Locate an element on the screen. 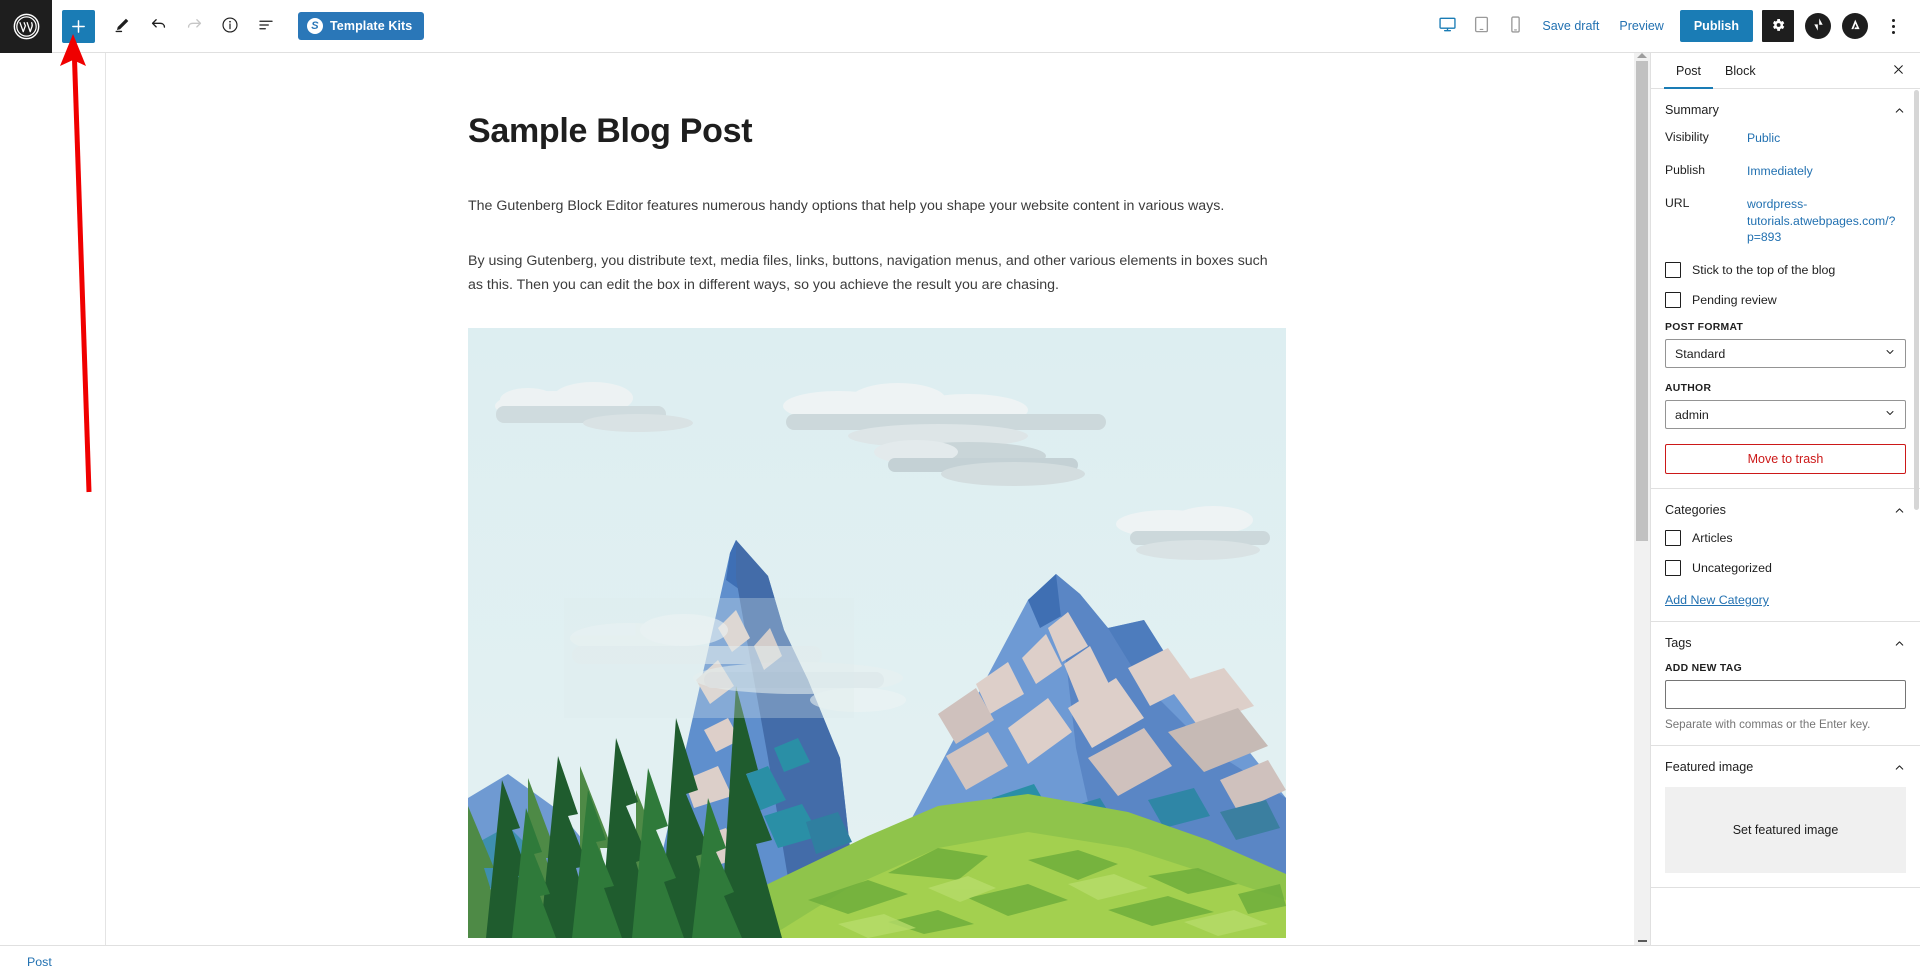  category-item-articles: Articles is located at coordinates (1785, 538).